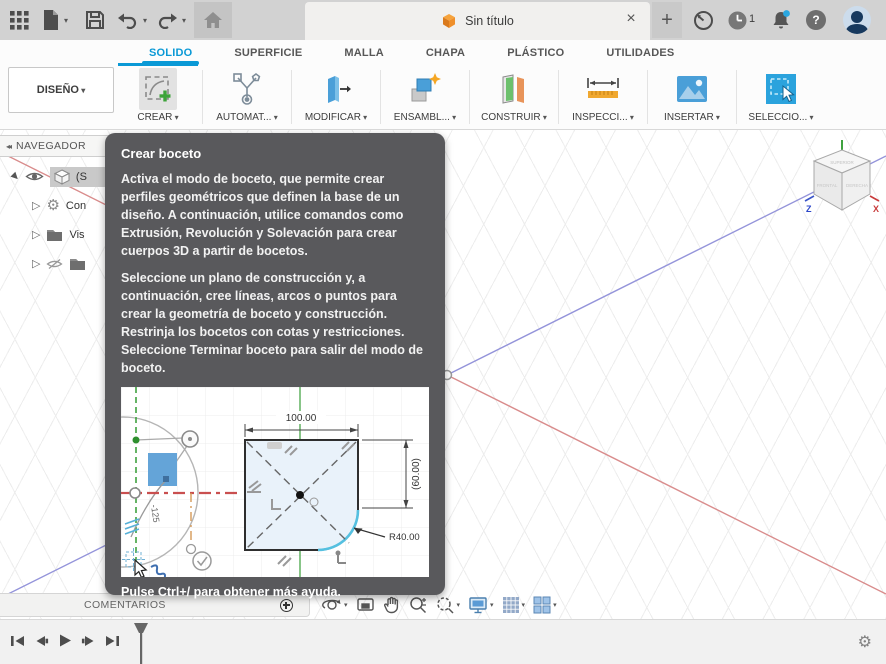 The image size is (886, 664). I want to click on workspace-label: DISEÑO, so click(61, 90).